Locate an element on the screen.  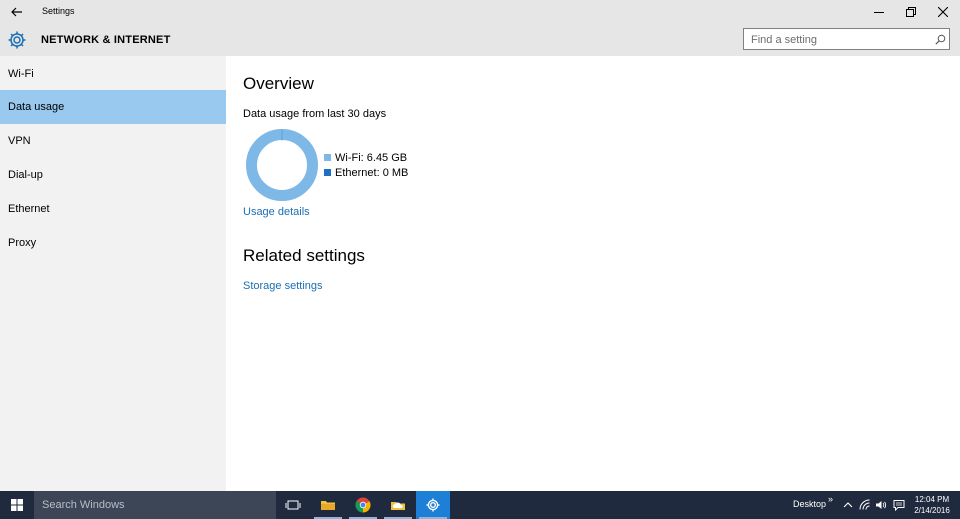
windows-logo-icon is located at coordinates (17, 505).